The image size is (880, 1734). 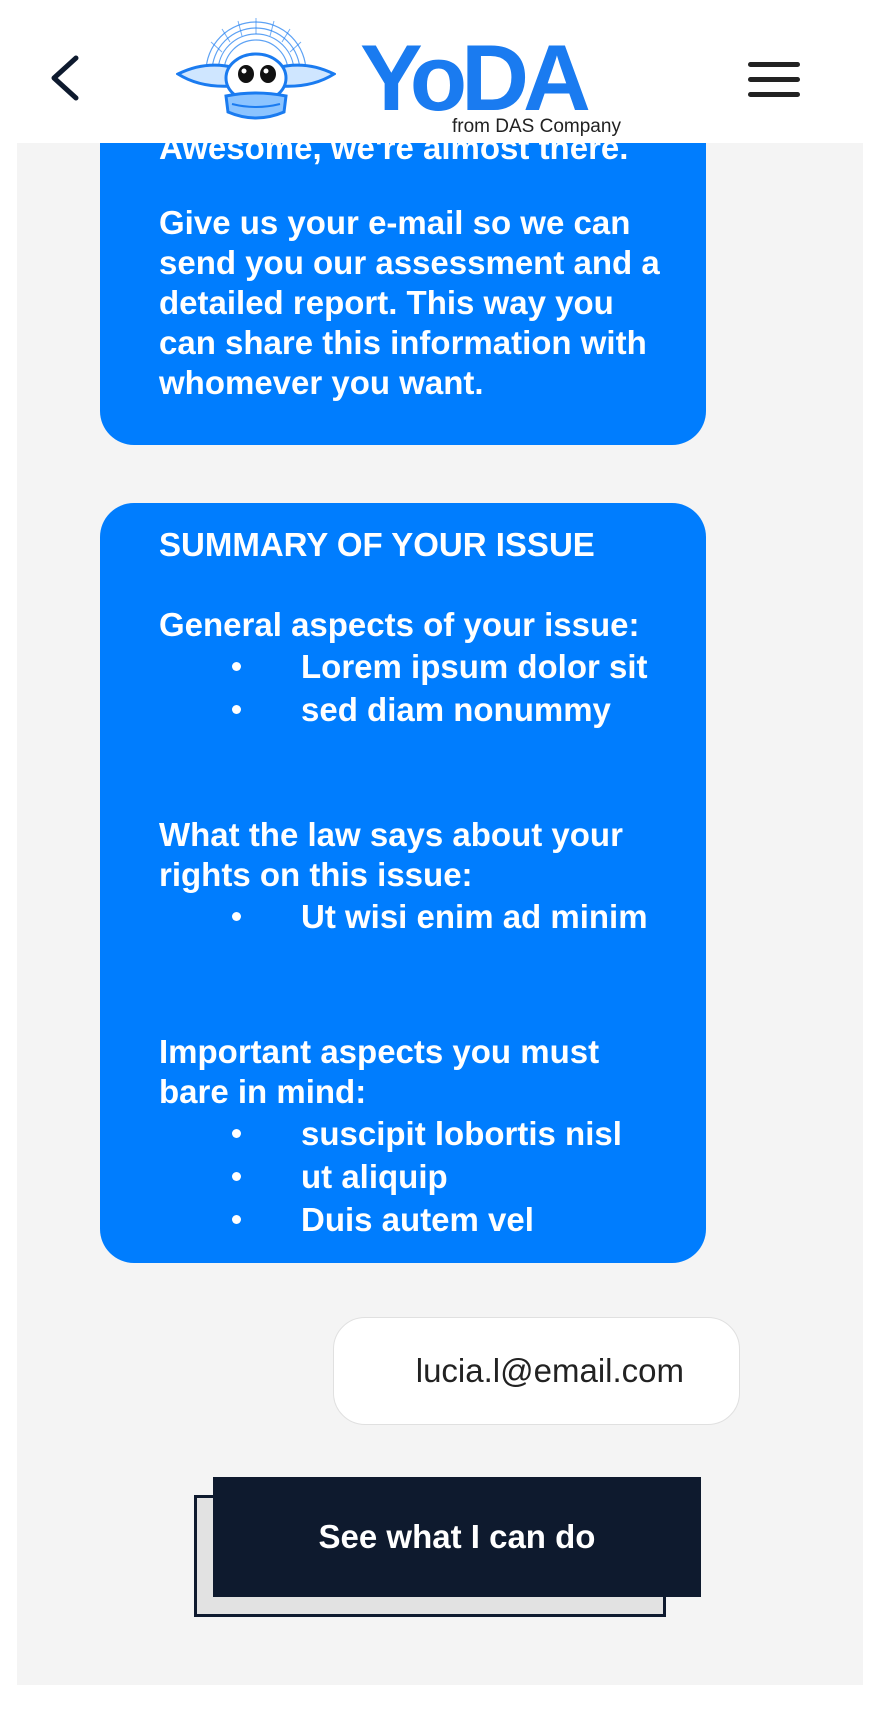 I want to click on menu-button, so click(x=774, y=80).